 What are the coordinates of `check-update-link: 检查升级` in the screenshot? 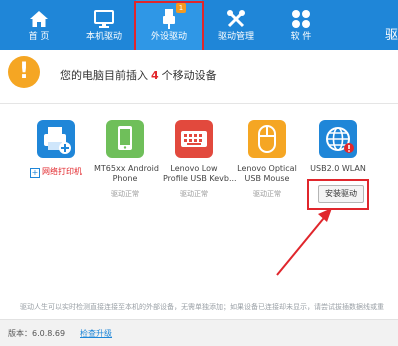 It's located at (96, 333).